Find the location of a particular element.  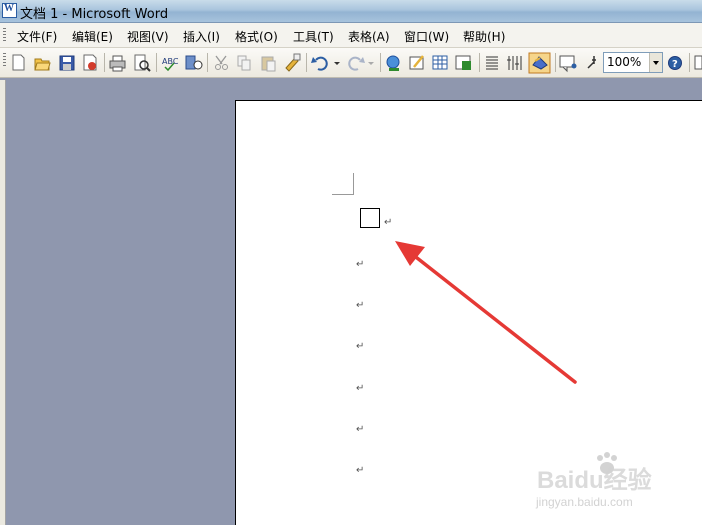

baidu-watermark: Baidu经验 jingyan.baidu.com is located at coordinates (601, 485).